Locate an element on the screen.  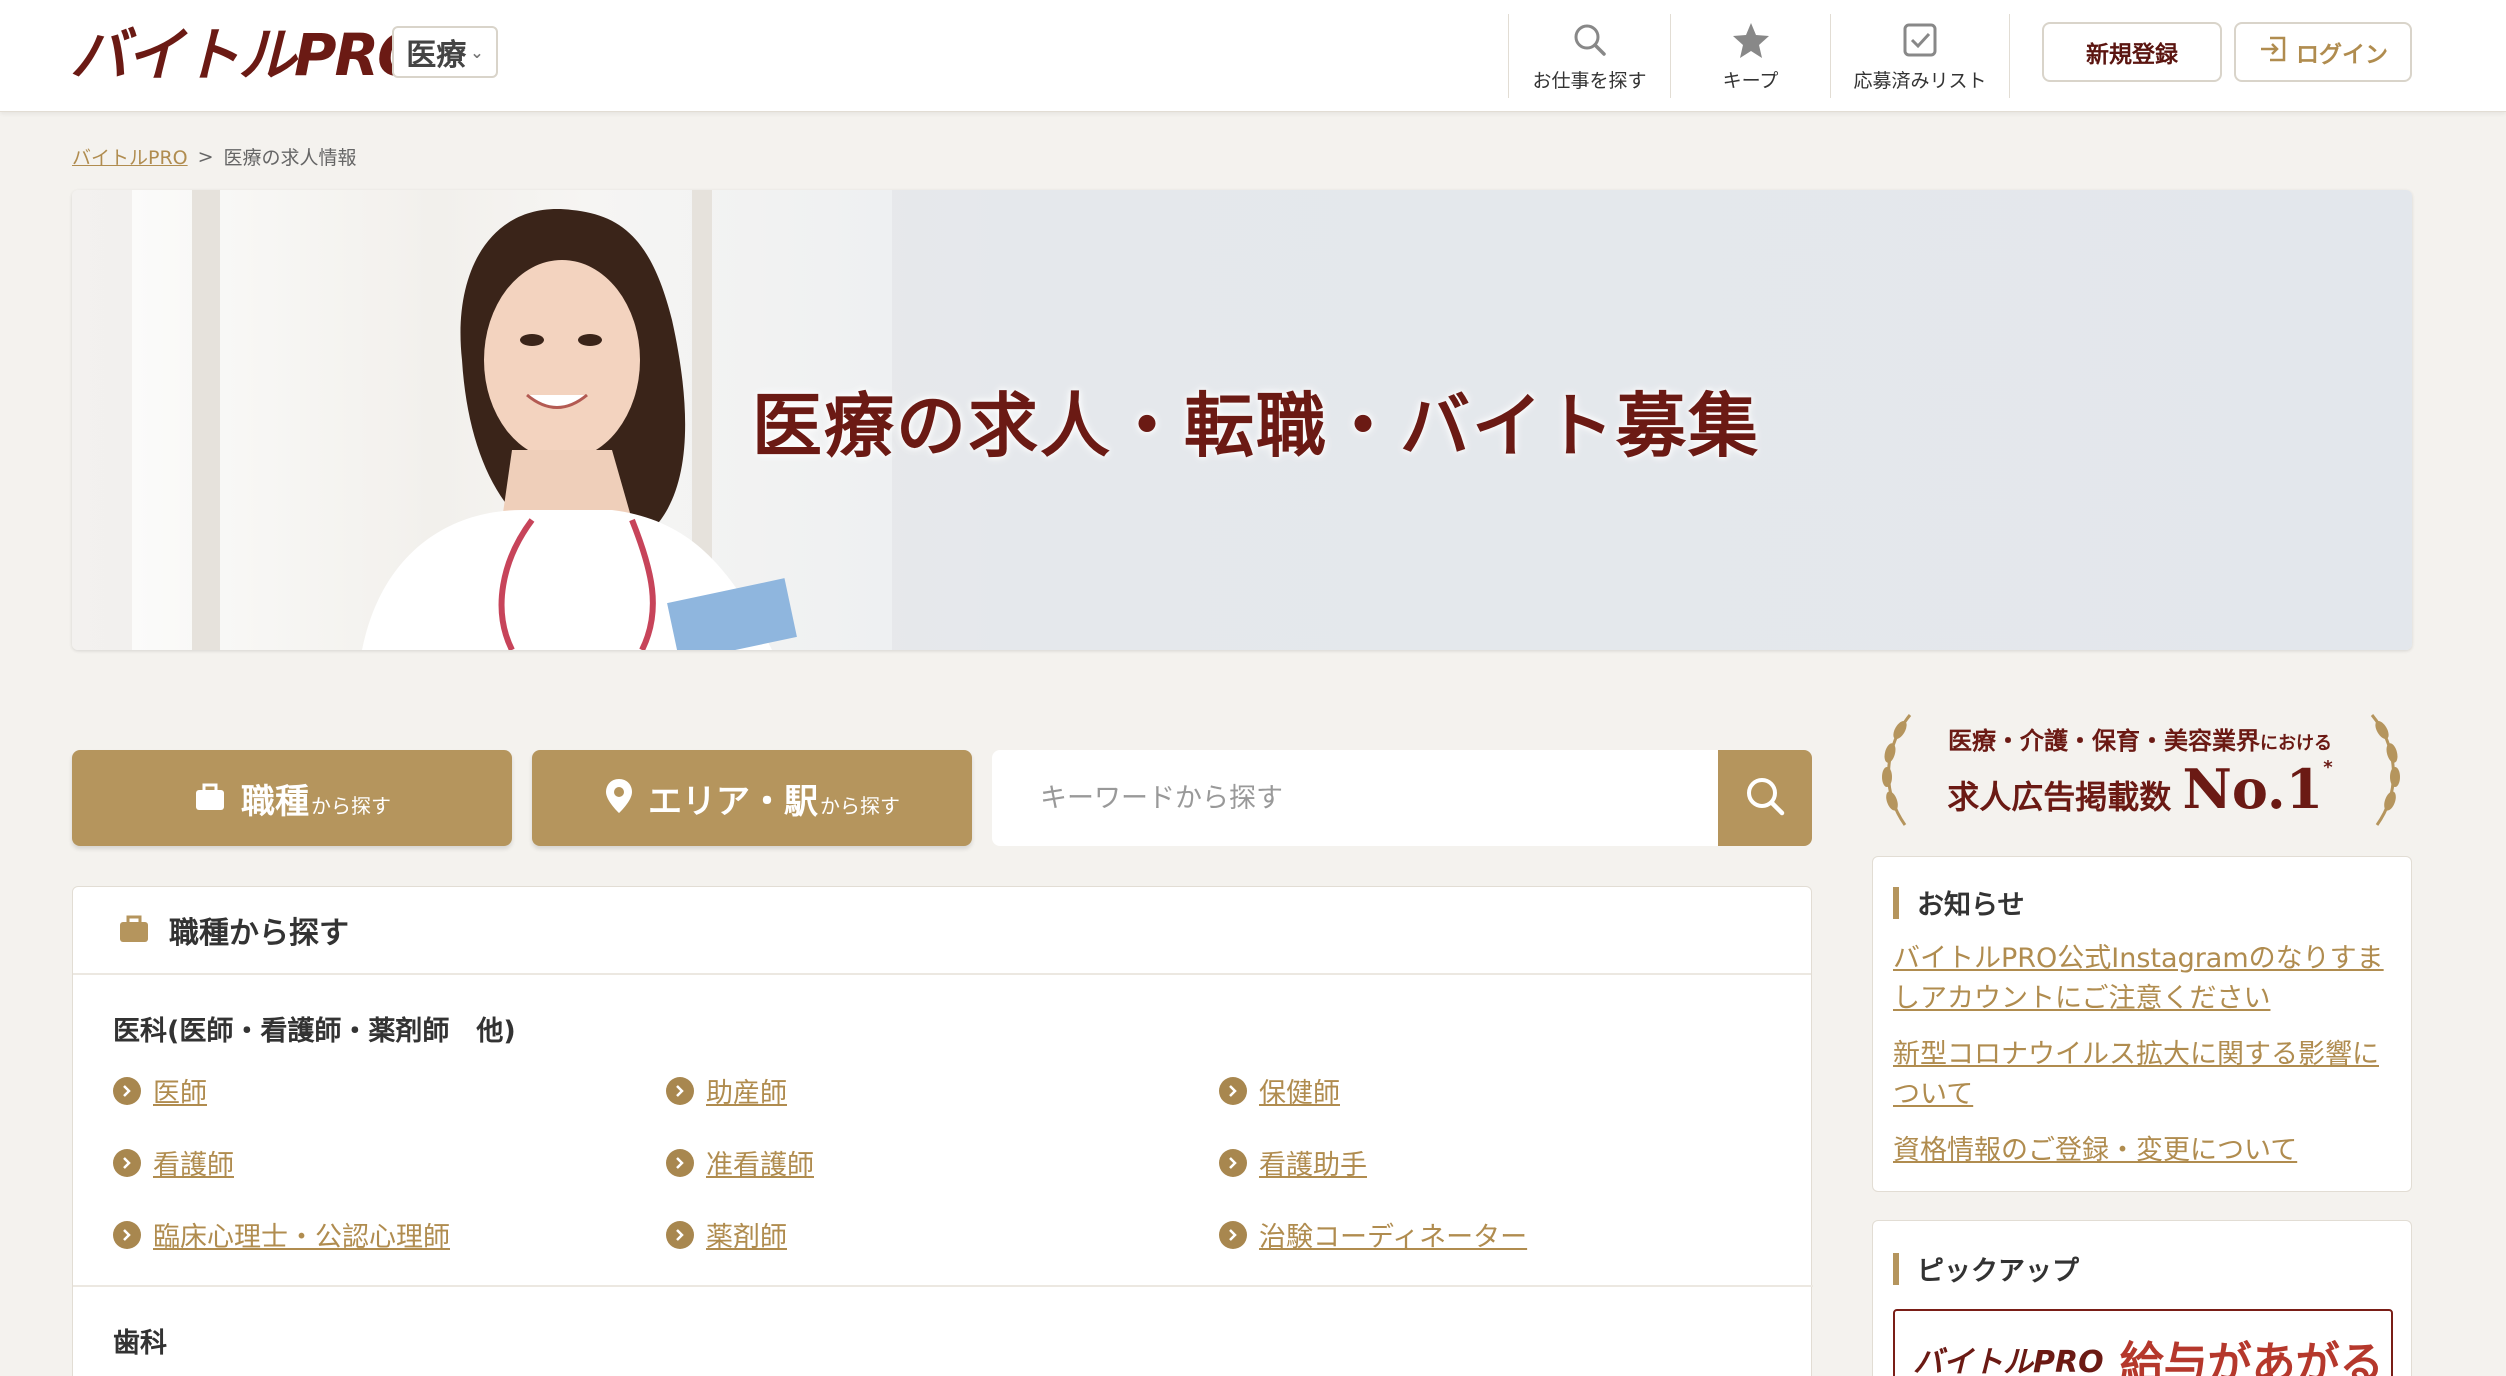
job-panel-title: 職種から探す is located at coordinates (259, 933).